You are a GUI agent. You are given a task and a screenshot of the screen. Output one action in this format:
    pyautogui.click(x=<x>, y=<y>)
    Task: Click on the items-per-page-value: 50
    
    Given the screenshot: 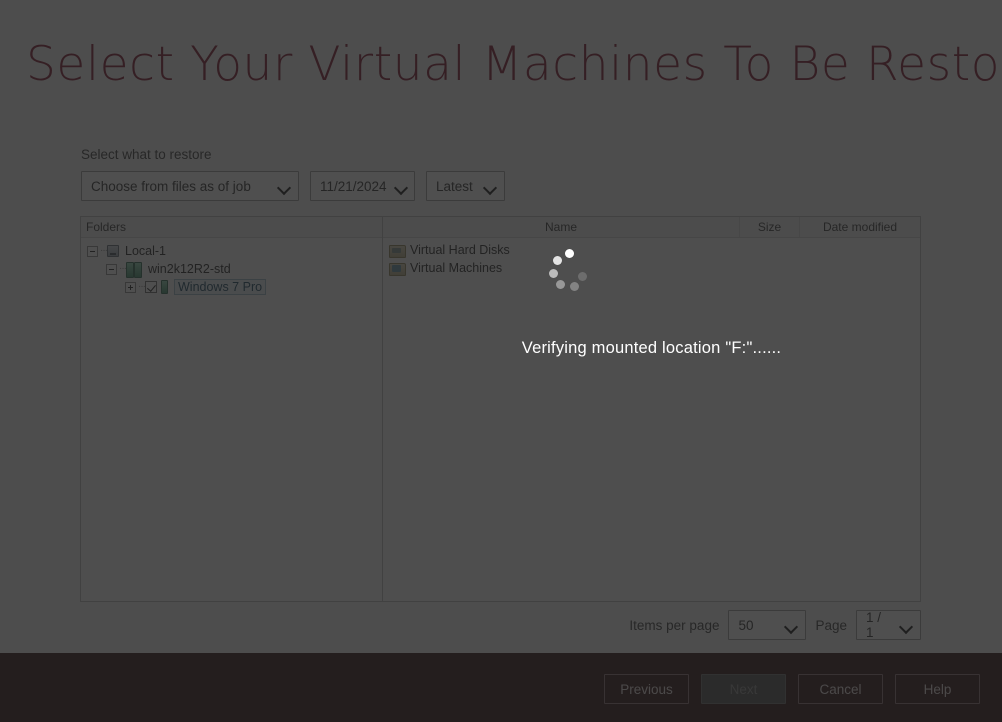 What is the action you would take?
    pyautogui.click(x=746, y=625)
    